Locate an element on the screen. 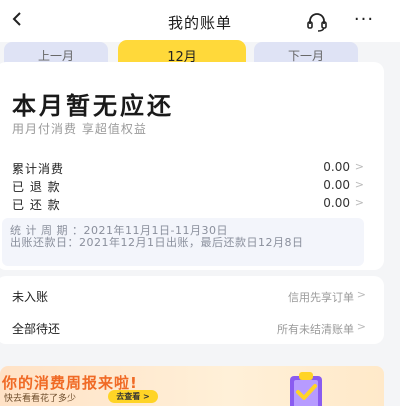 Image resolution: width=400 pixels, height=406 pixels. list-item-all-pending: 全部待还 所有未结清账单 > is located at coordinates (192, 327).